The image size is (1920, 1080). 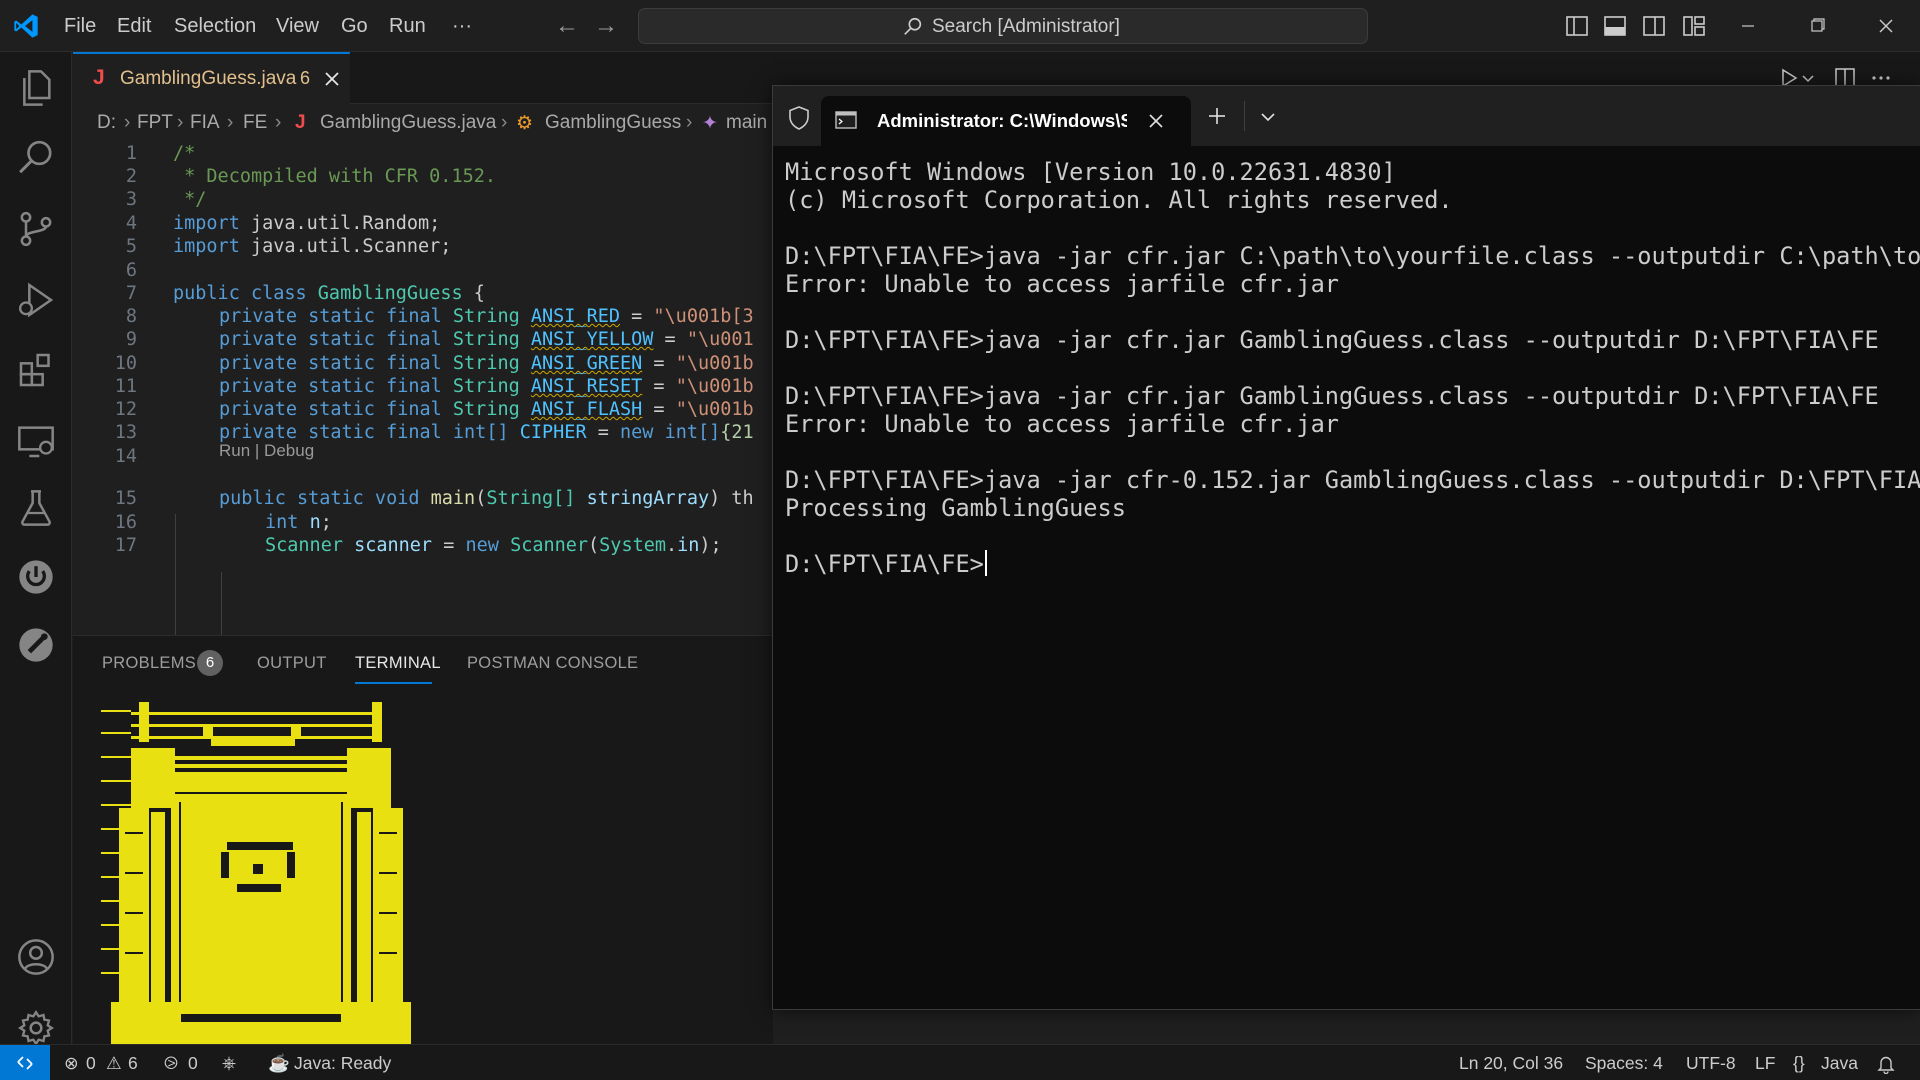 I want to click on indent-guide, so click(x=175, y=574).